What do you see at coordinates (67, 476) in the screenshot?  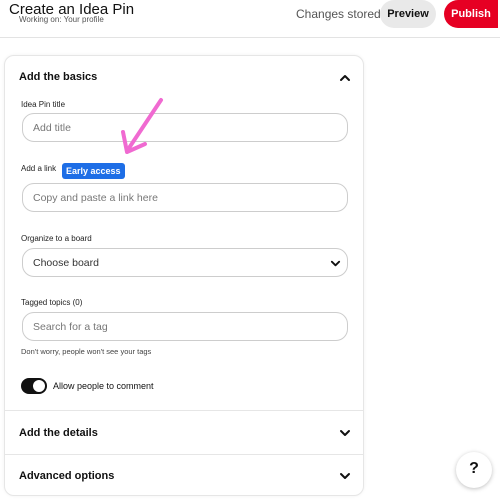 I see `section-advanced-title: Advanced options` at bounding box center [67, 476].